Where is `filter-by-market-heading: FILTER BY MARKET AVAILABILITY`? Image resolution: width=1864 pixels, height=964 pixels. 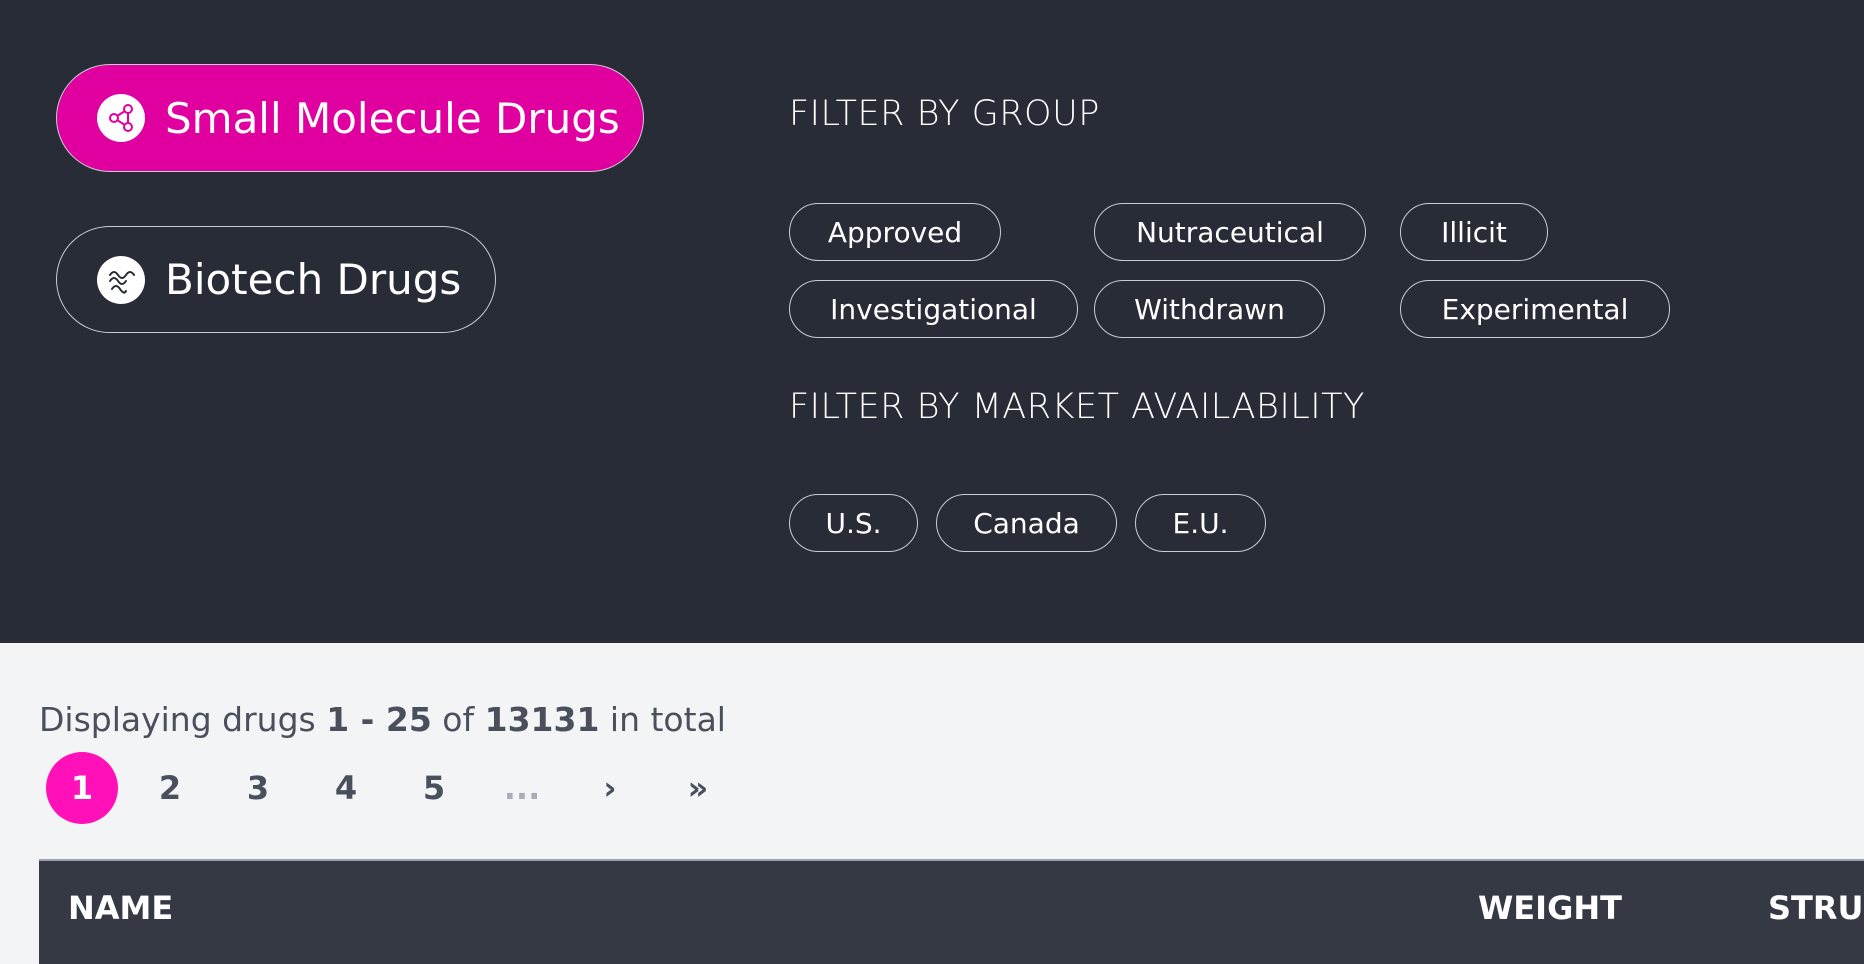 filter-by-market-heading: FILTER BY MARKET AVAILABILITY is located at coordinates (1077, 407).